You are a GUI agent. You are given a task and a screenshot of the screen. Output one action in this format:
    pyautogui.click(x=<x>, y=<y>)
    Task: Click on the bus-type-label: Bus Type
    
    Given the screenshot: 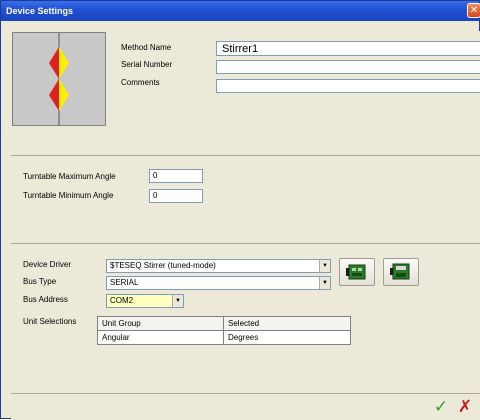 What is the action you would take?
    pyautogui.click(x=40, y=281)
    